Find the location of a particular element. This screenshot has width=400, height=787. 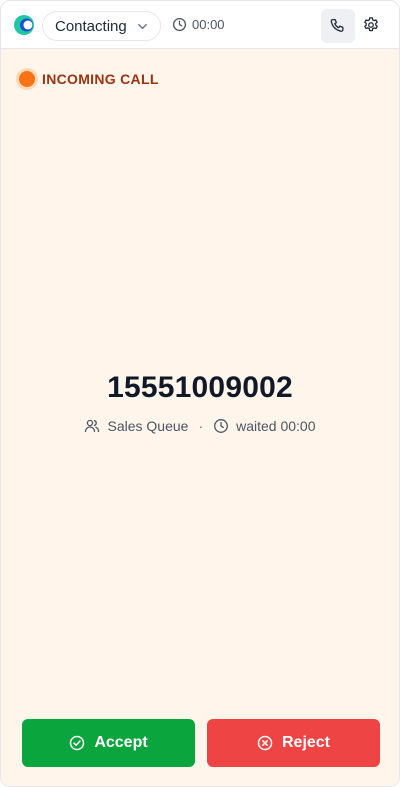

settings-button is located at coordinates (371, 25).